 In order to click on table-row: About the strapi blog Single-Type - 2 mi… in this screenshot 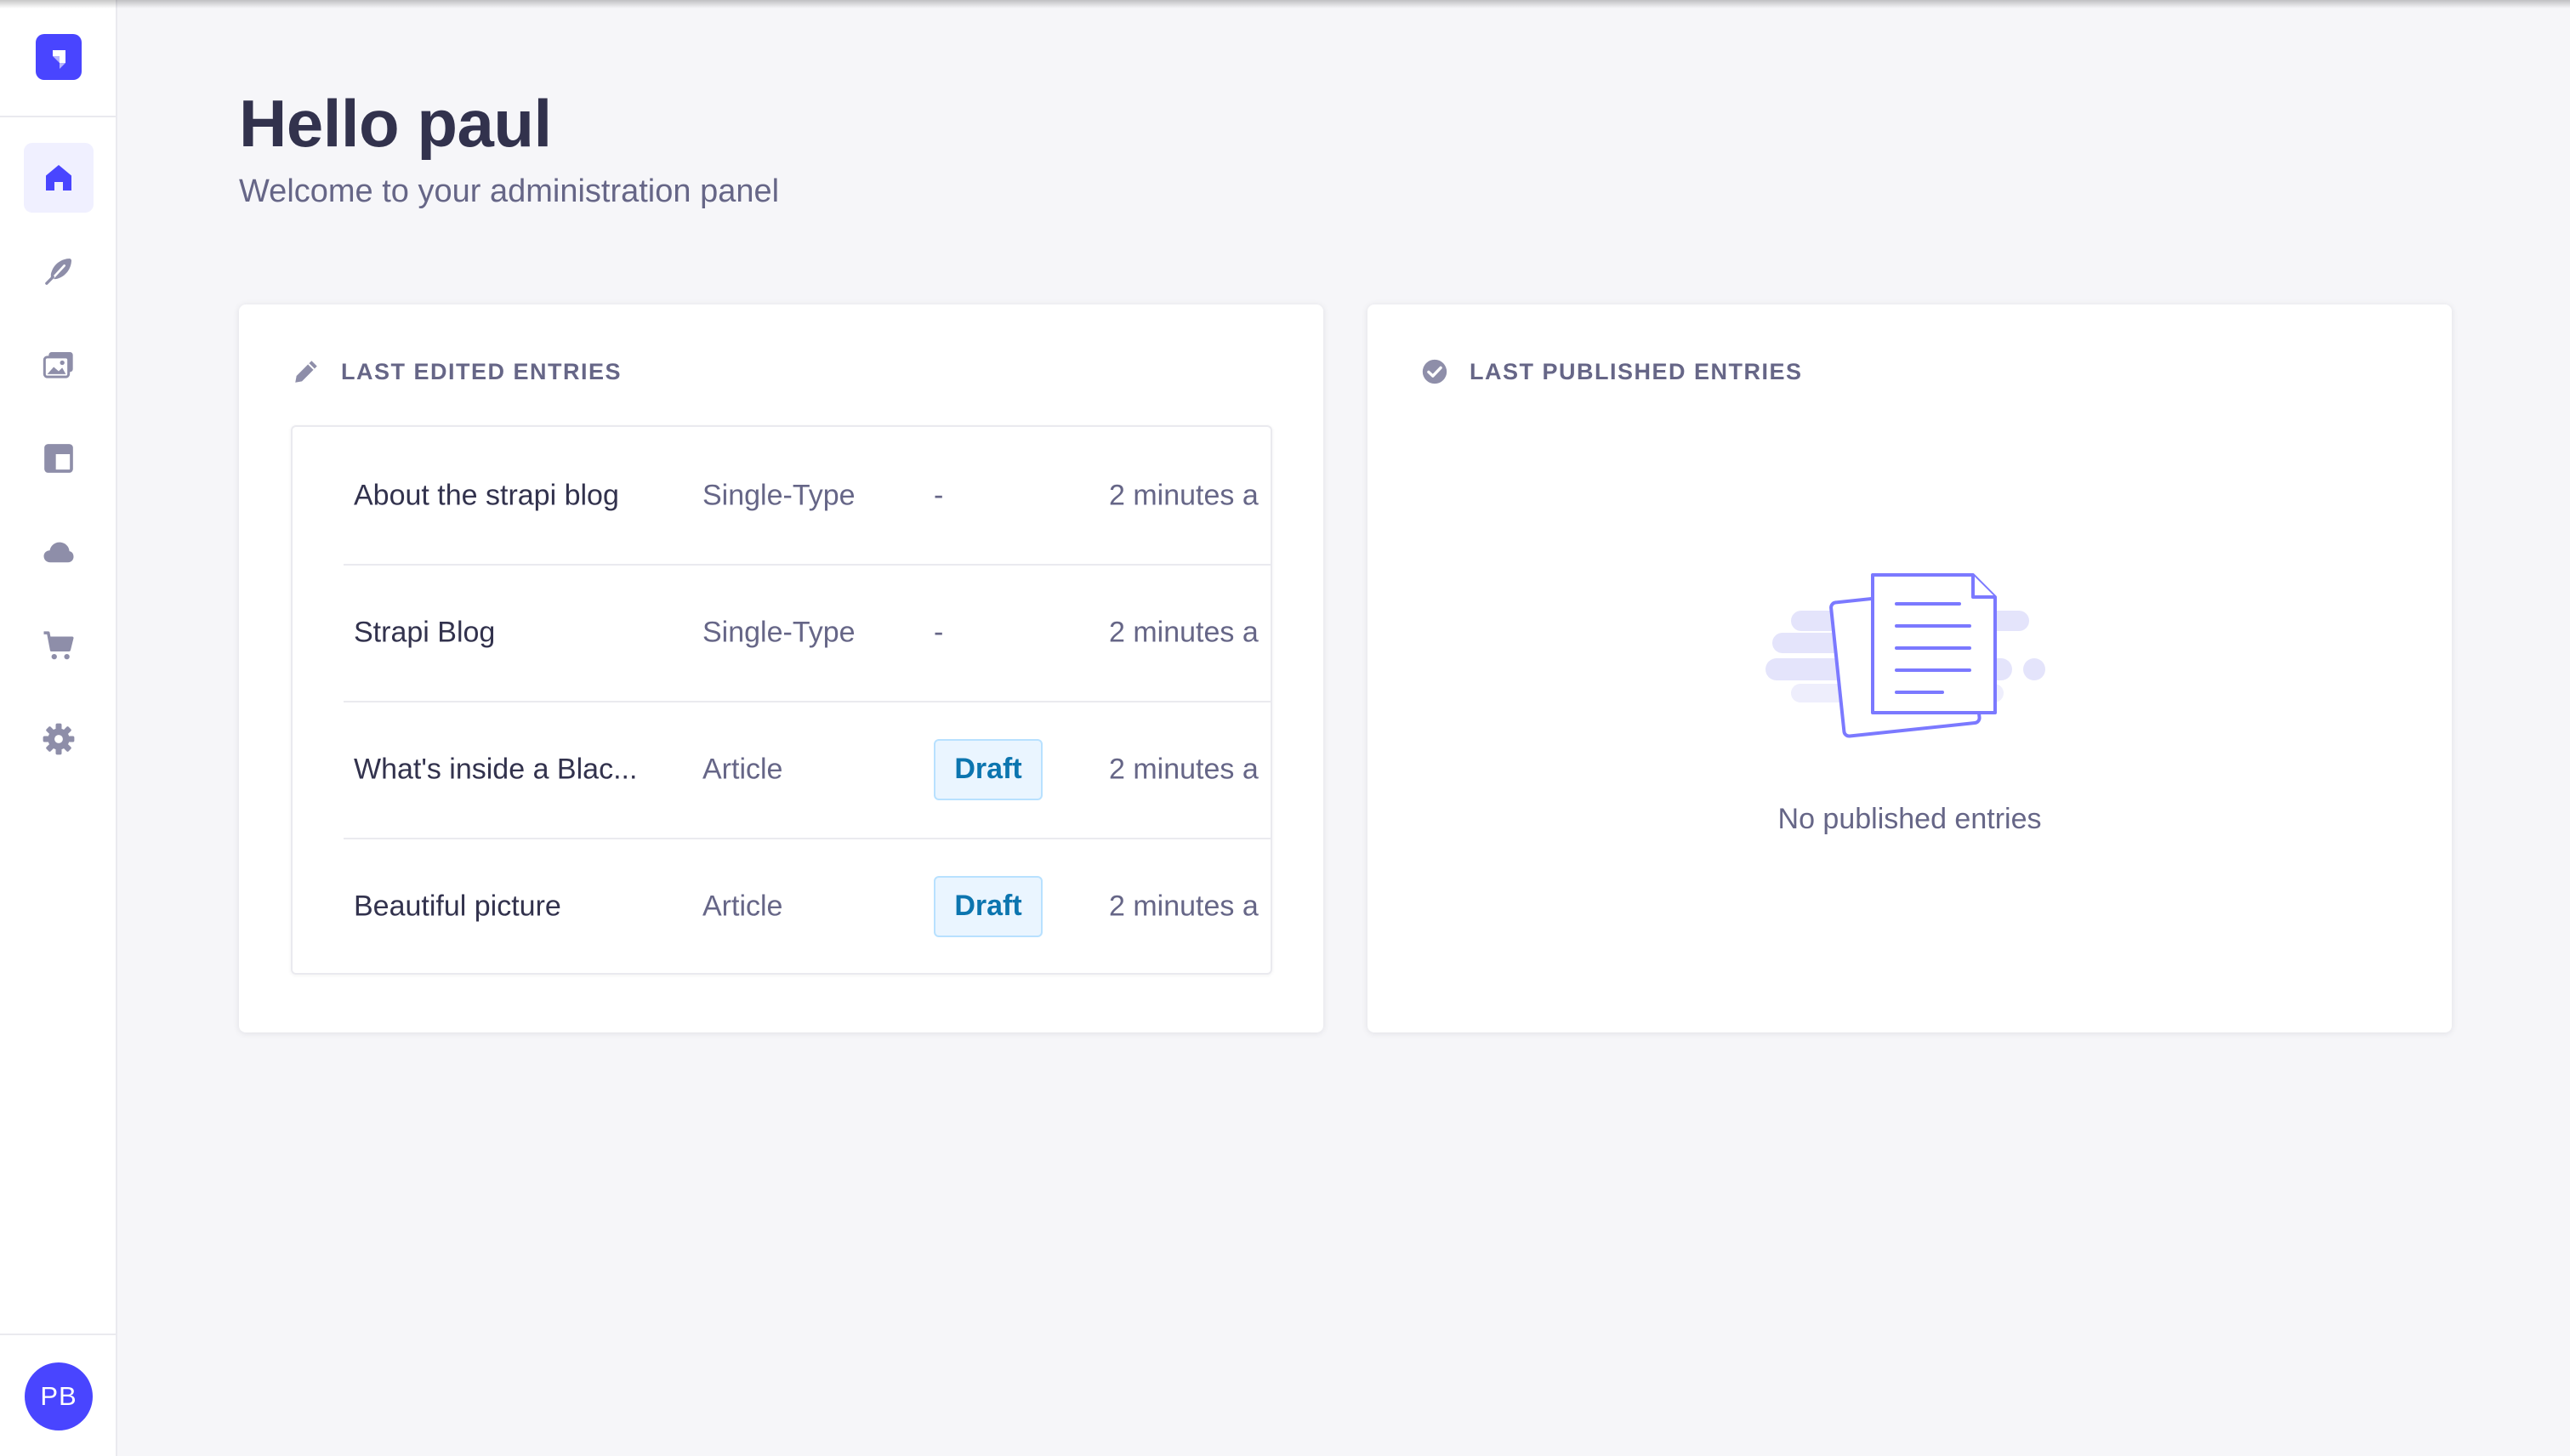, I will do `click(807, 496)`.